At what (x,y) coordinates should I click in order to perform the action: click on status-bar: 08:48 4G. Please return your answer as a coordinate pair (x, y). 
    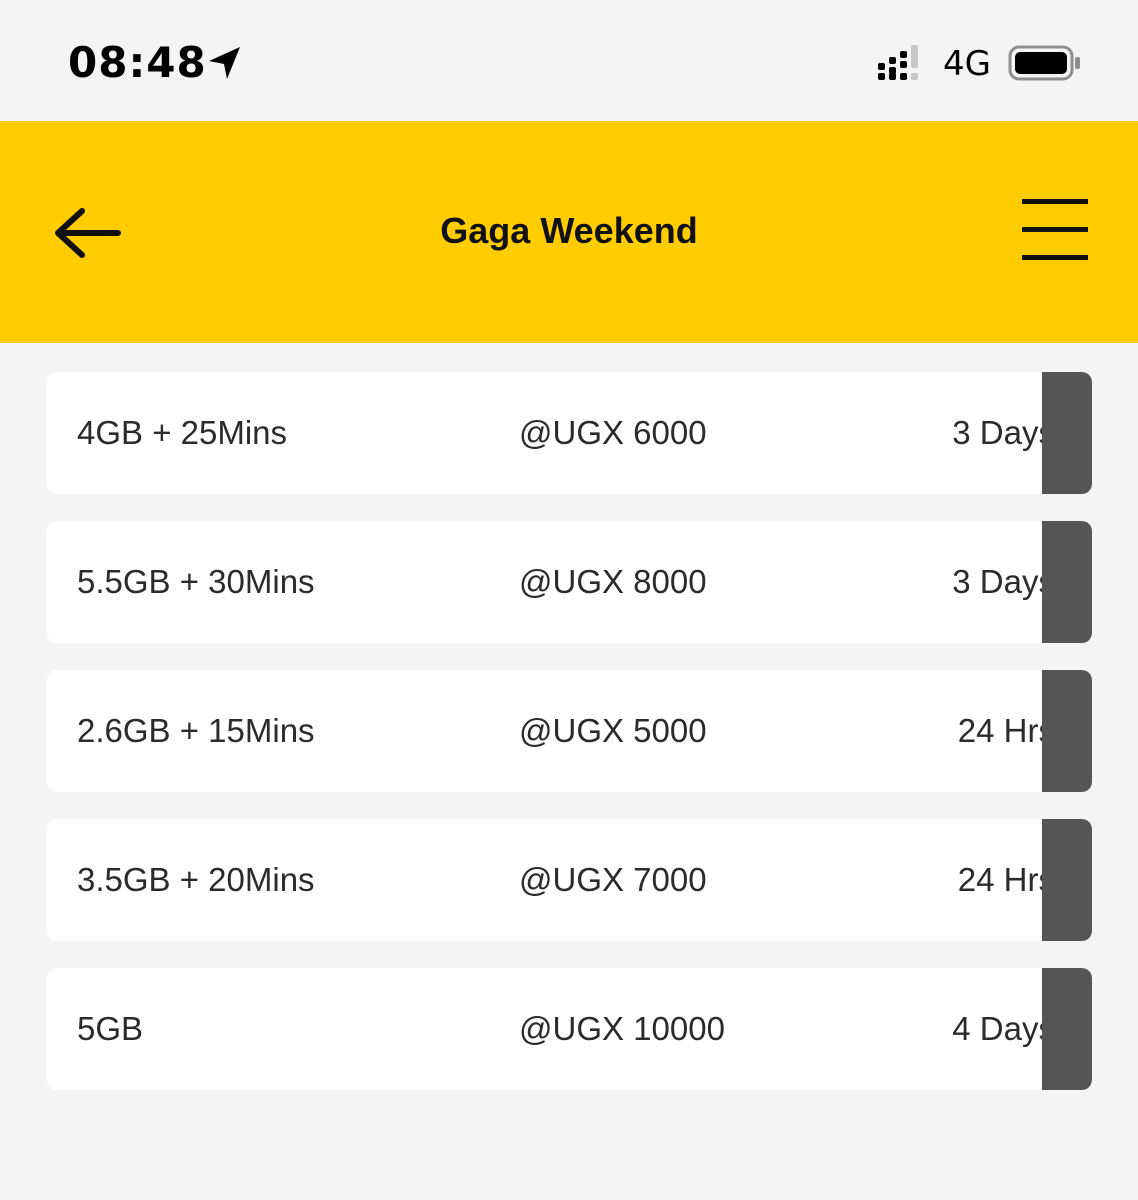
    Looking at the image, I should click on (569, 60).